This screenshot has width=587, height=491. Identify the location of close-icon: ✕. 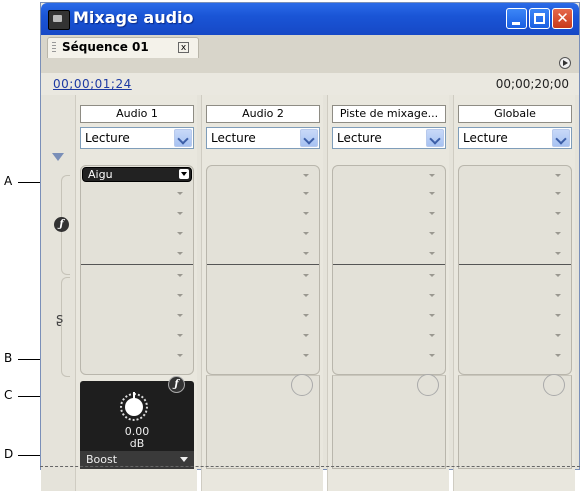
(562, 18).